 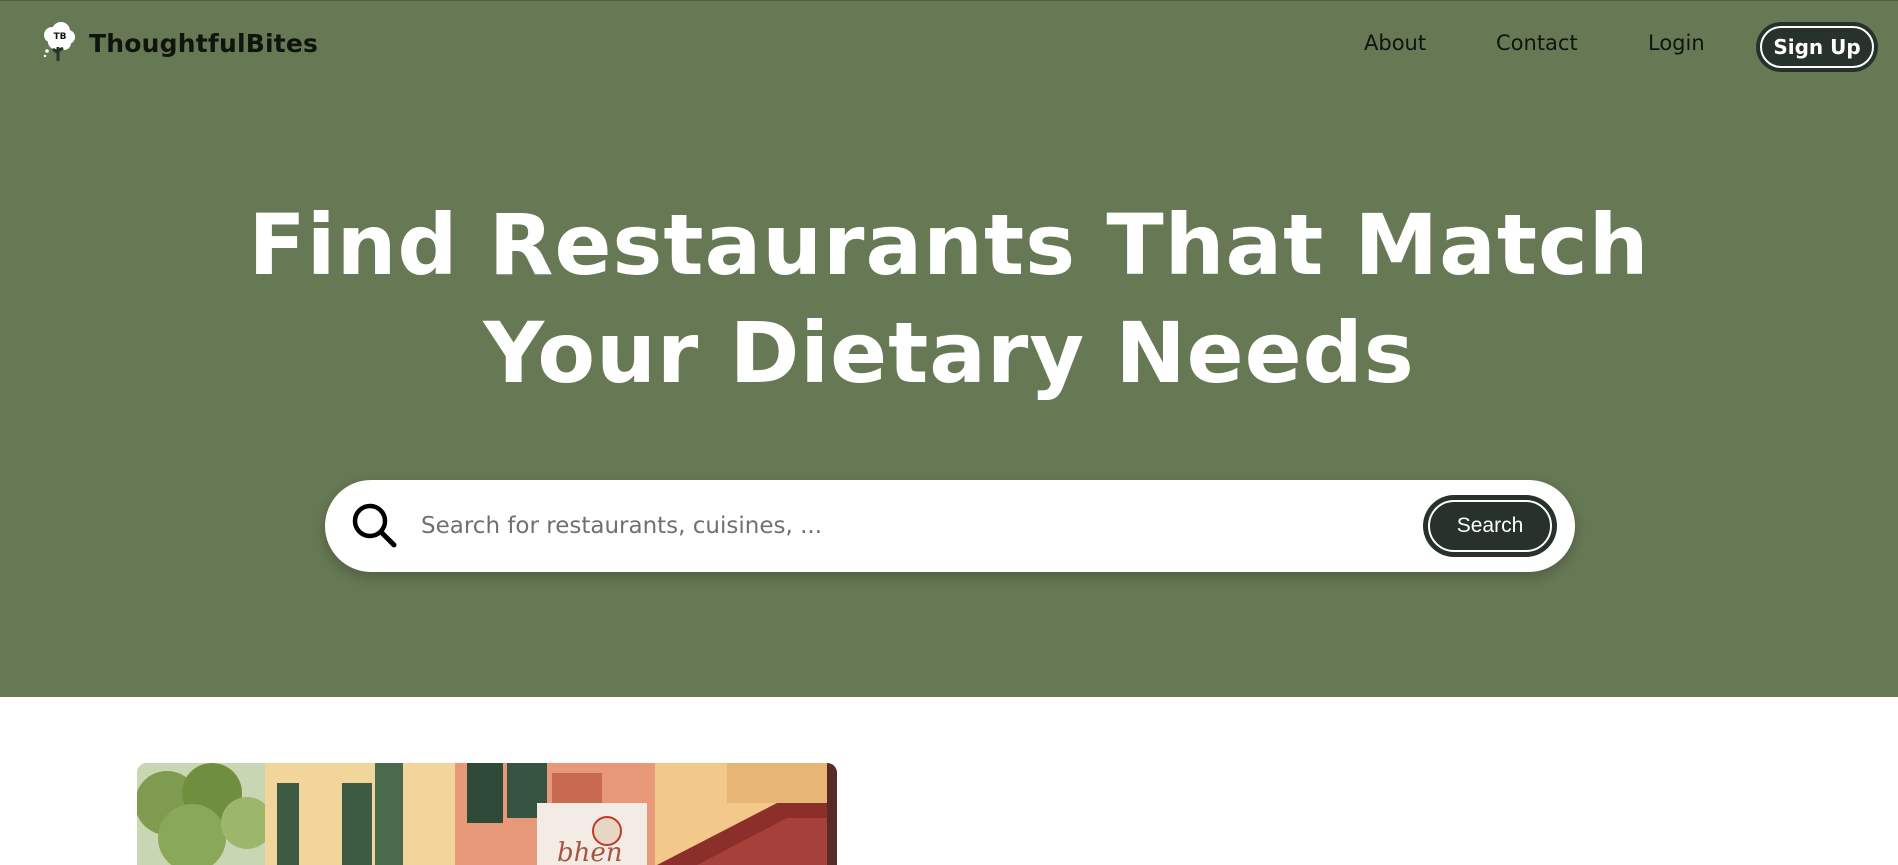 I want to click on search-icon, so click(x=375, y=526).